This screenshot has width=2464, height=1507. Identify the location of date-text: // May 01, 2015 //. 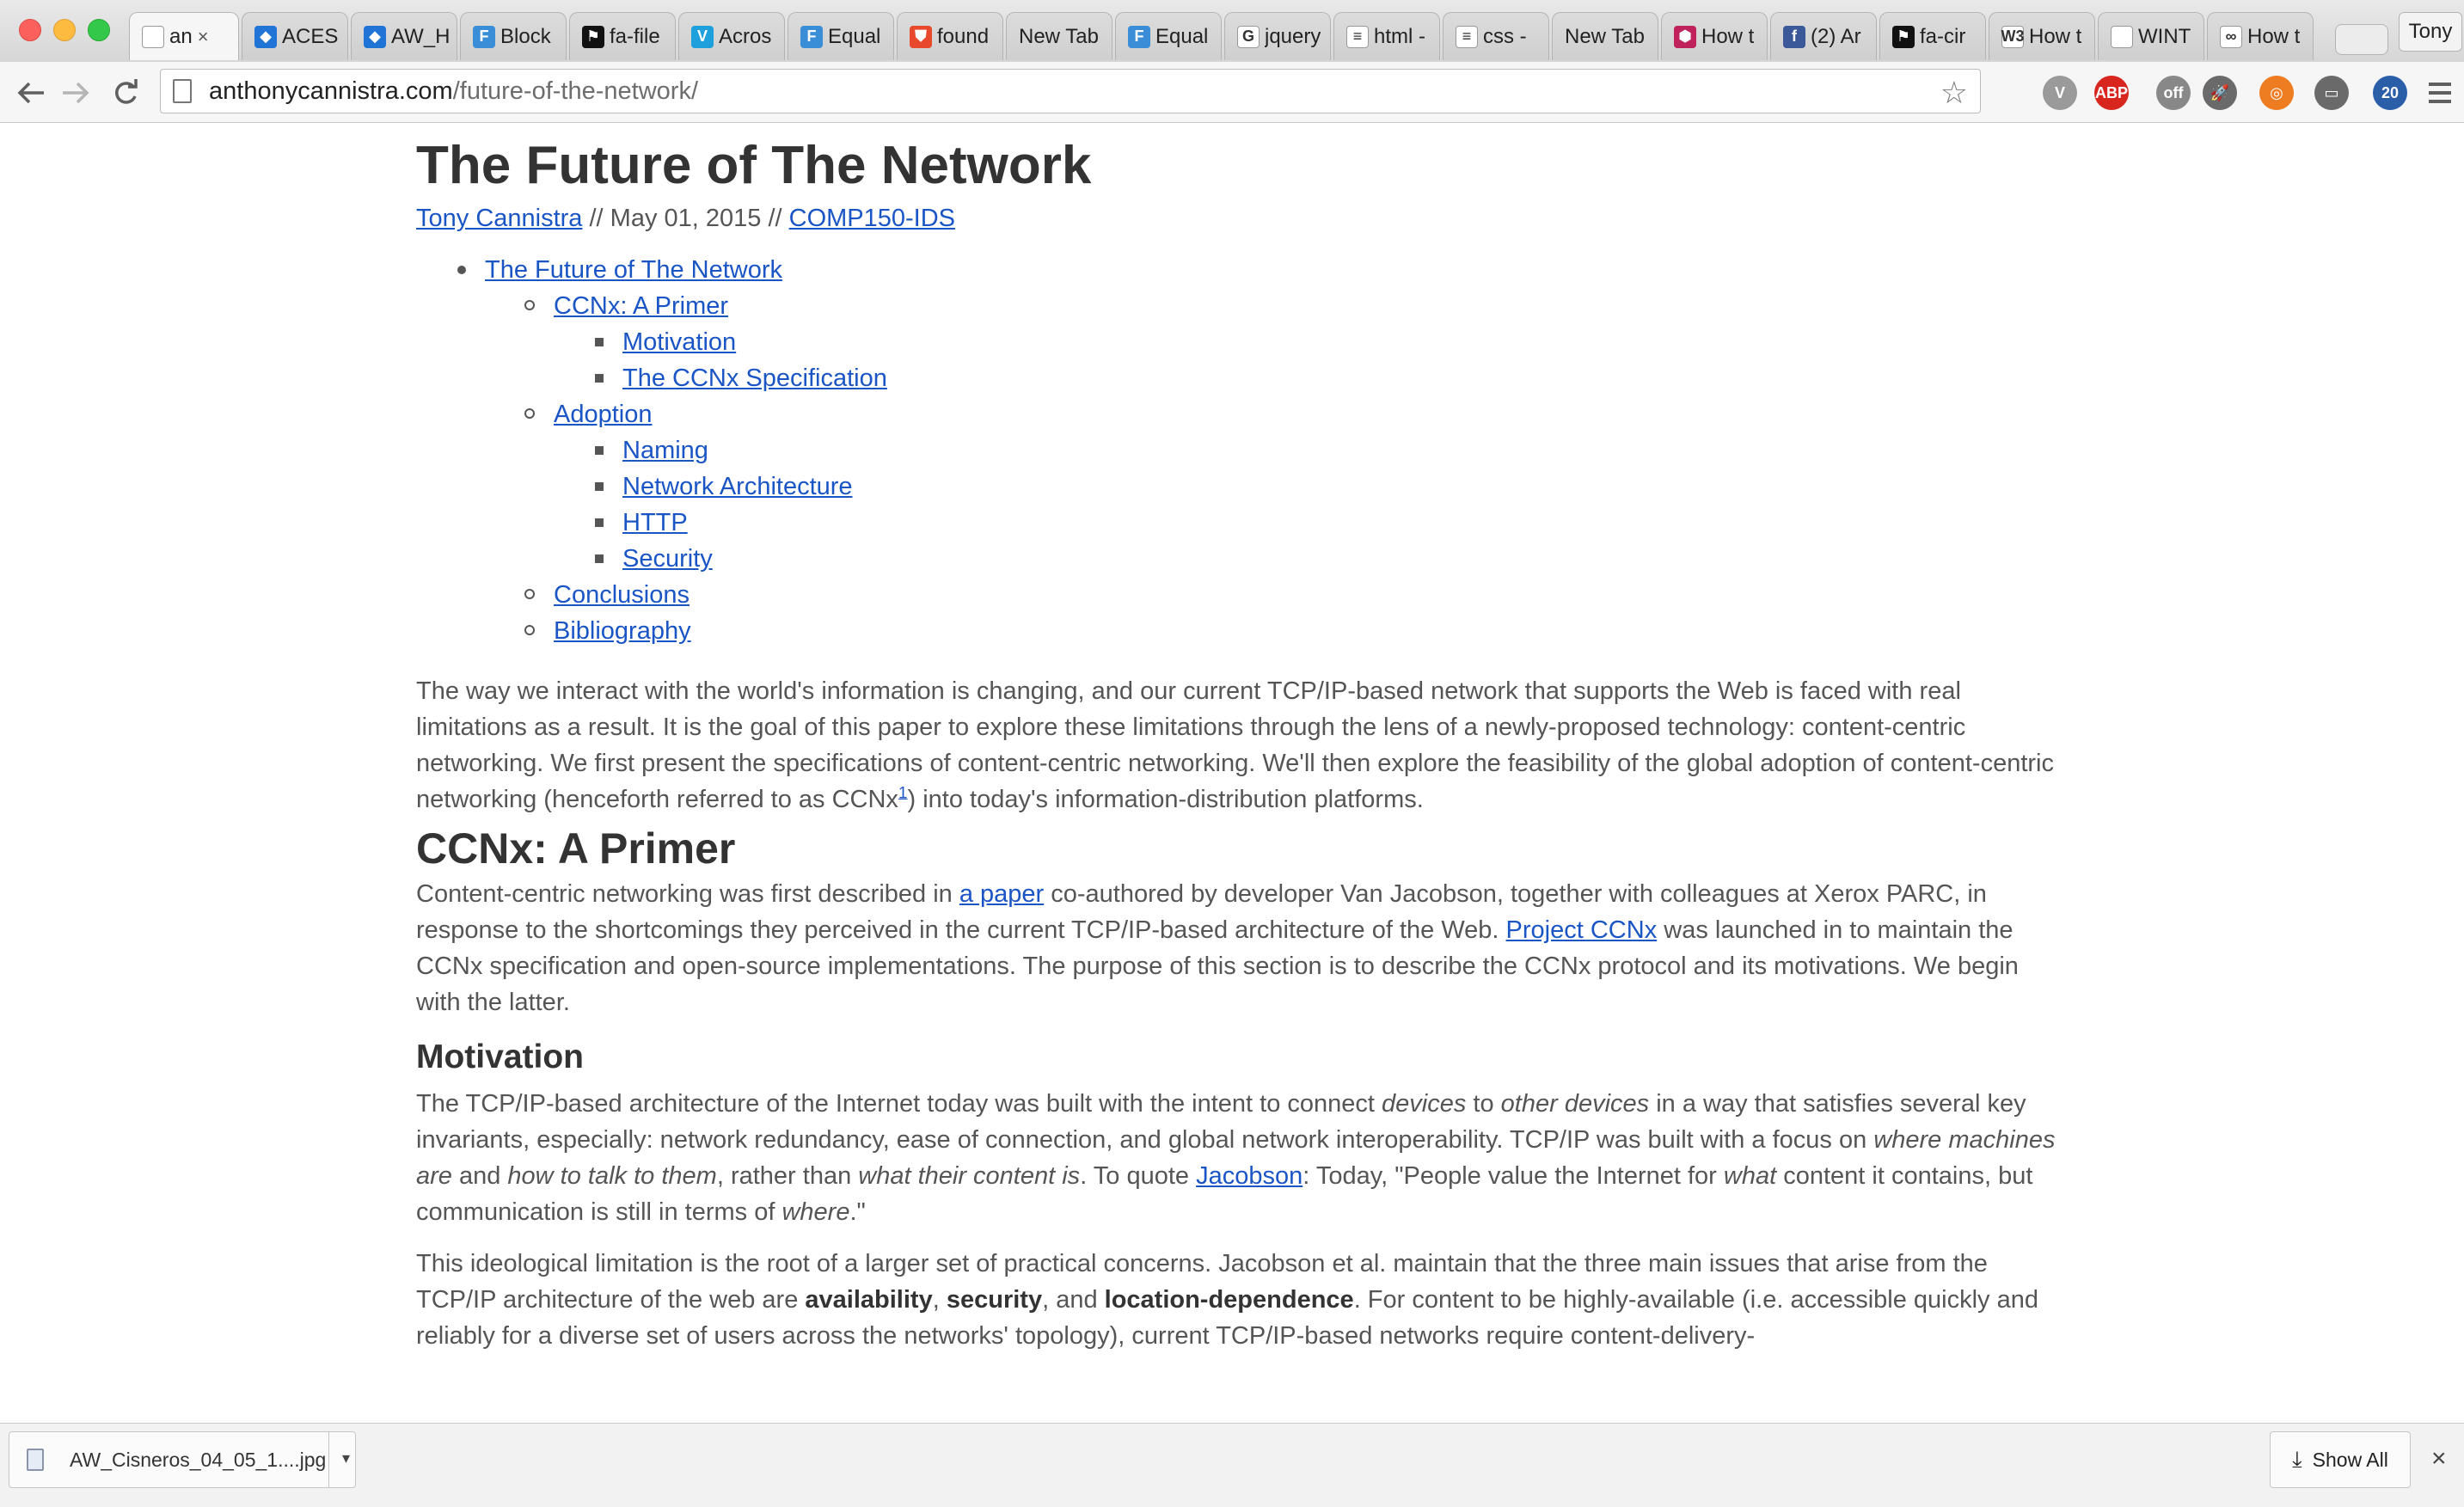
(685, 218).